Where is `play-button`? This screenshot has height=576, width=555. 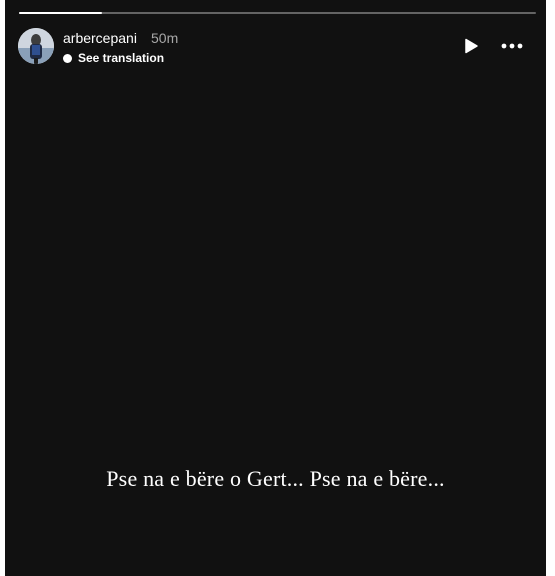
play-button is located at coordinates (471, 46).